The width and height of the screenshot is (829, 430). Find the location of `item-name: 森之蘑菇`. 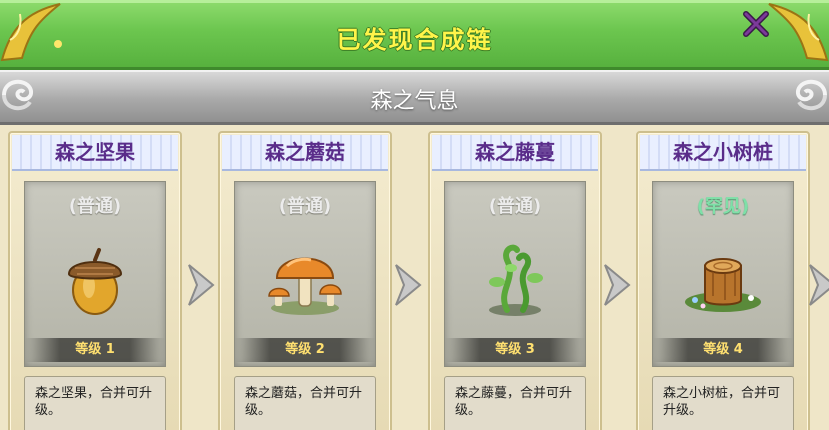

item-name: 森之蘑菇 is located at coordinates (305, 153).